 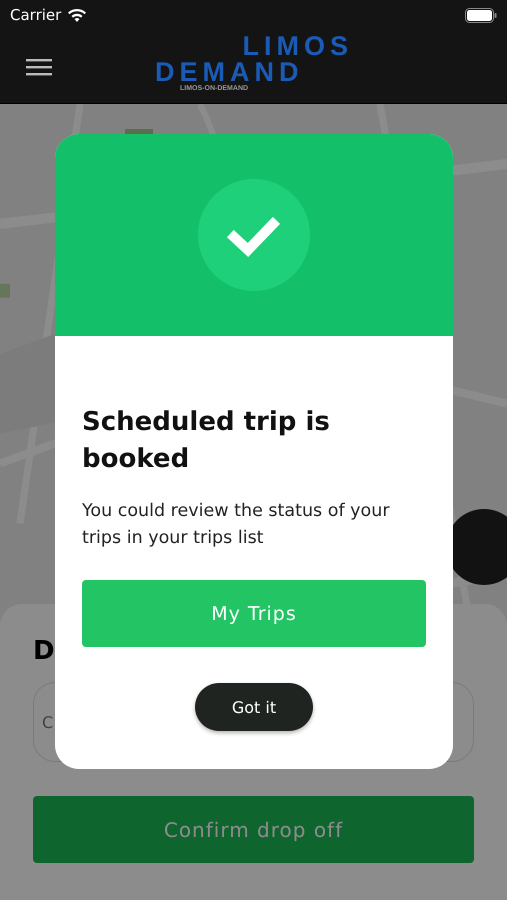 I want to click on got-it-button: Got it, so click(x=254, y=707).